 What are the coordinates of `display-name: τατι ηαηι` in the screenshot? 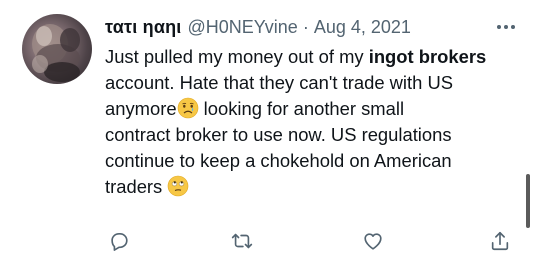 It's located at (143, 27).